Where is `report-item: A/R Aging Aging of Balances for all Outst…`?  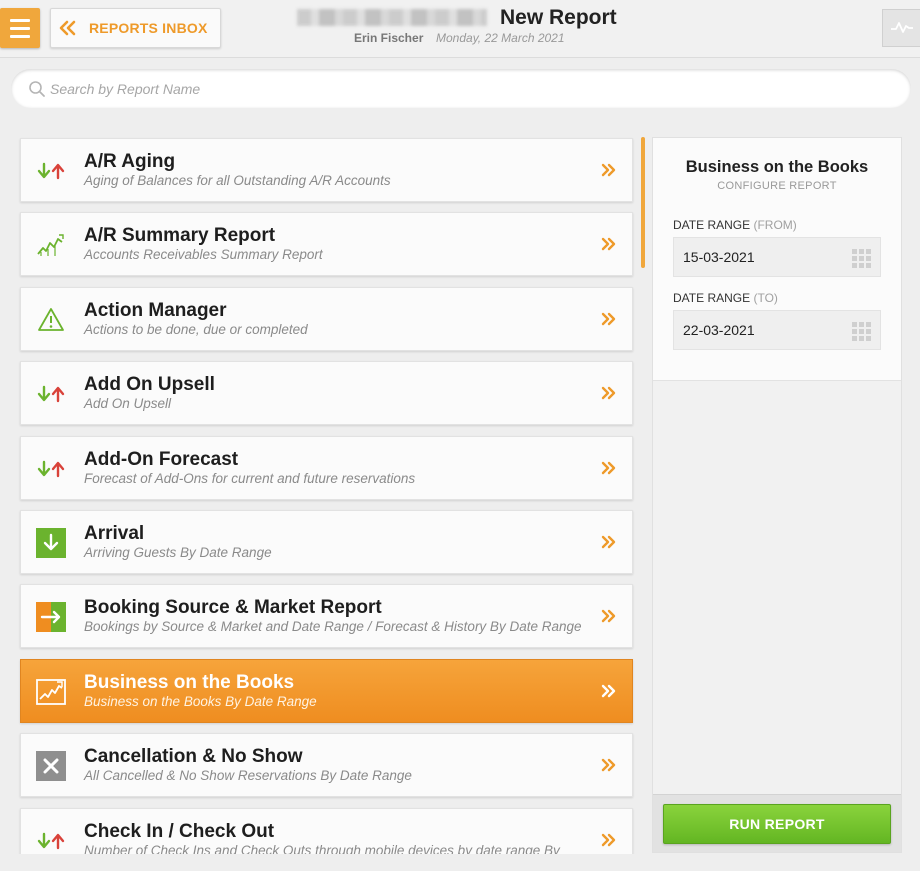 report-item: A/R Aging Aging of Balances for all Outst… is located at coordinates (326, 170).